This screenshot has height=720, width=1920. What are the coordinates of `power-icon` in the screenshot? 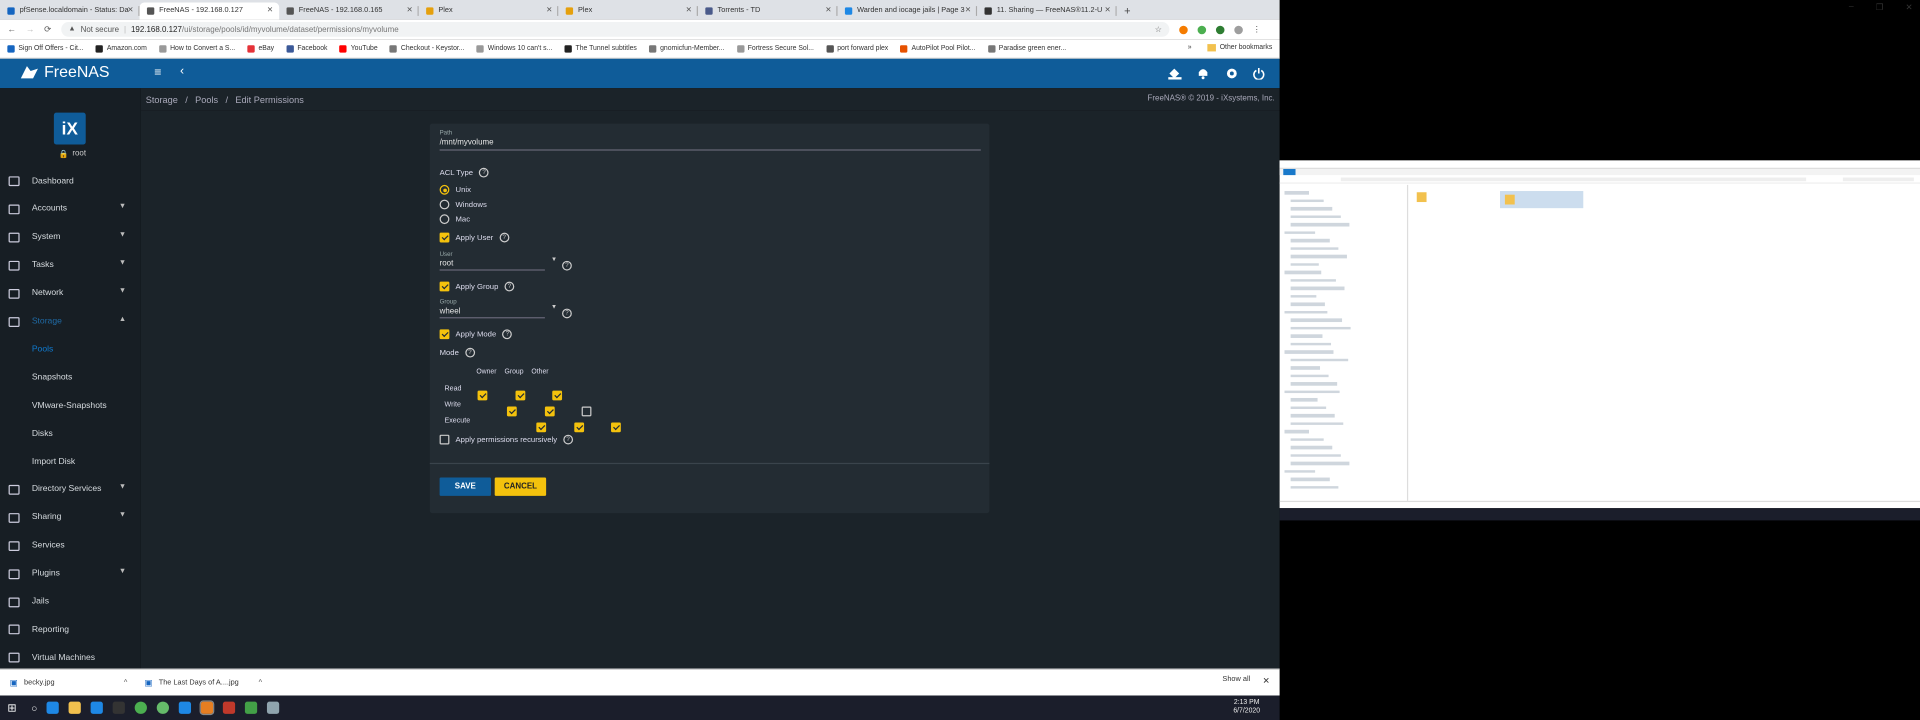 It's located at (1259, 73).